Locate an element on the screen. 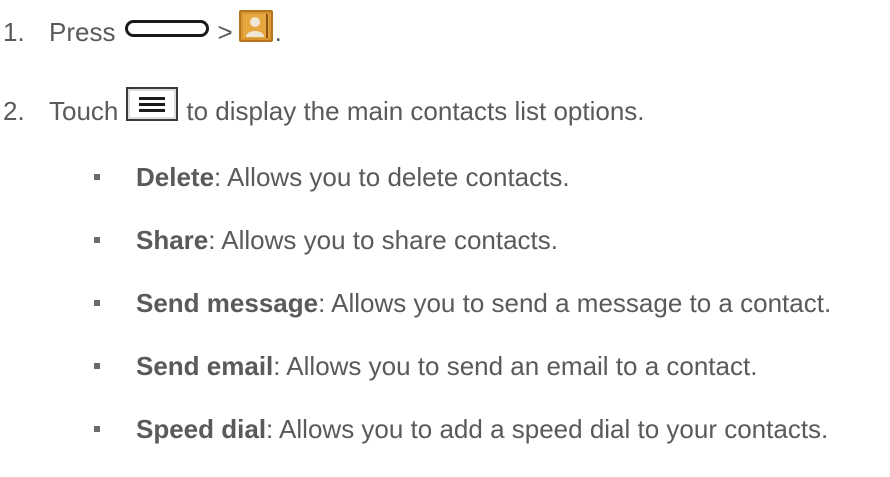 Image resolution: width=890 pixels, height=477 pixels. list-item: Delete: Allows you to delete contacts. is located at coordinates (462, 193).